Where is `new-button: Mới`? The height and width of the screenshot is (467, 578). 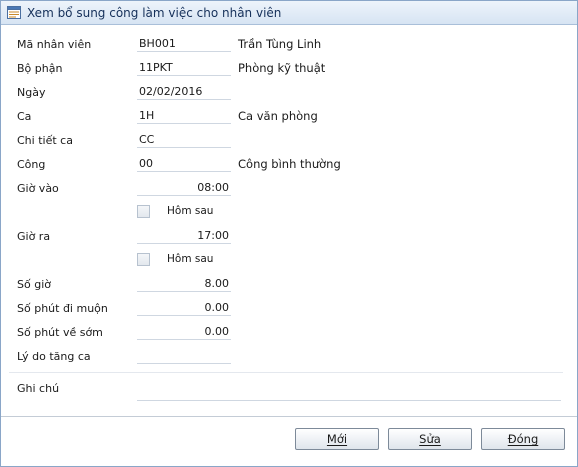
new-button: Mới is located at coordinates (337, 439).